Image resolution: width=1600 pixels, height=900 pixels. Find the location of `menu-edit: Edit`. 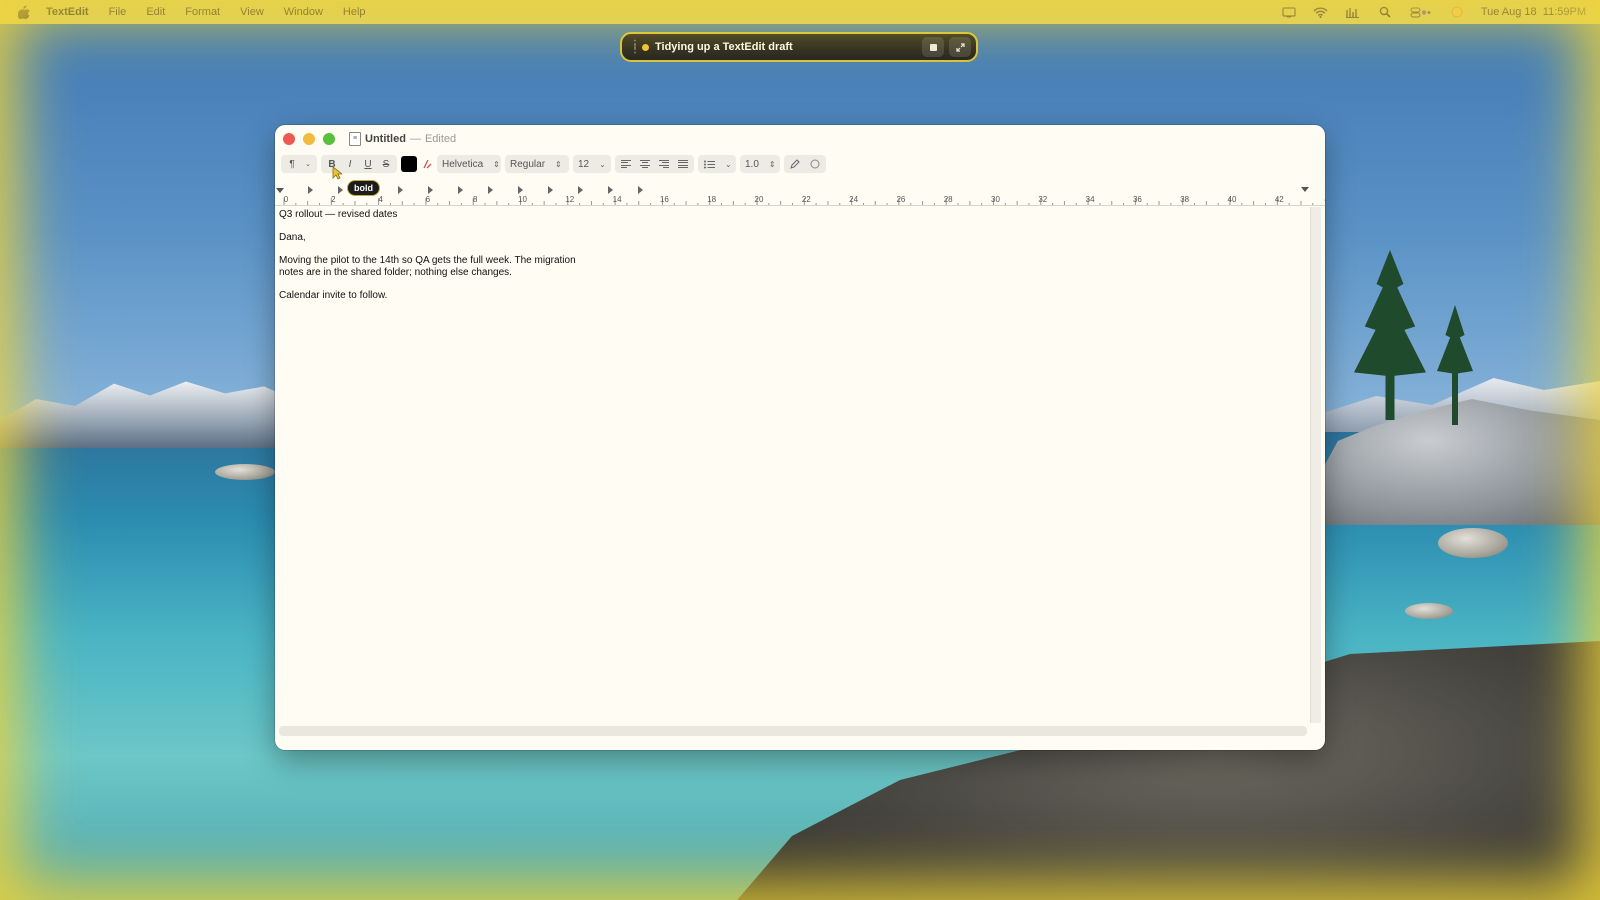

menu-edit: Edit is located at coordinates (155, 12).